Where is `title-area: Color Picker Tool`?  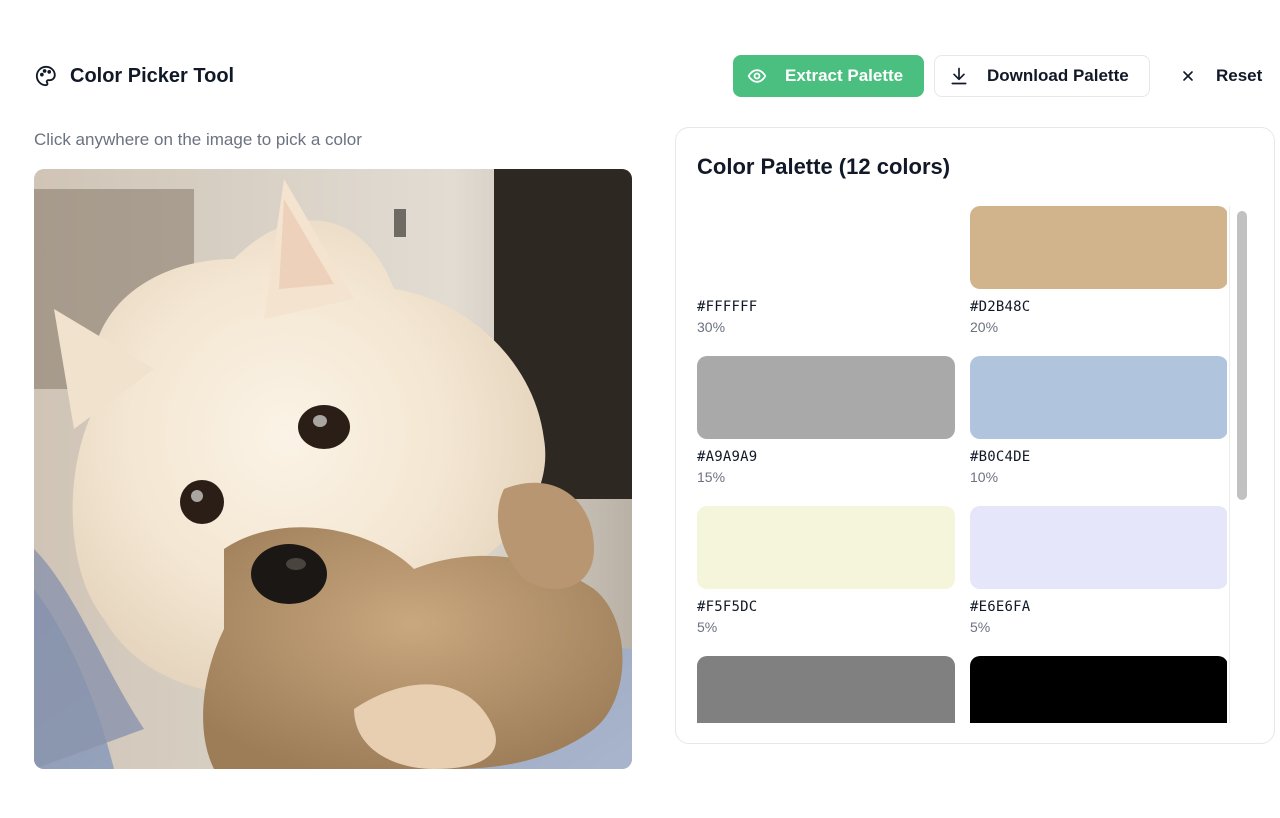 title-area: Color Picker Tool is located at coordinates (134, 76).